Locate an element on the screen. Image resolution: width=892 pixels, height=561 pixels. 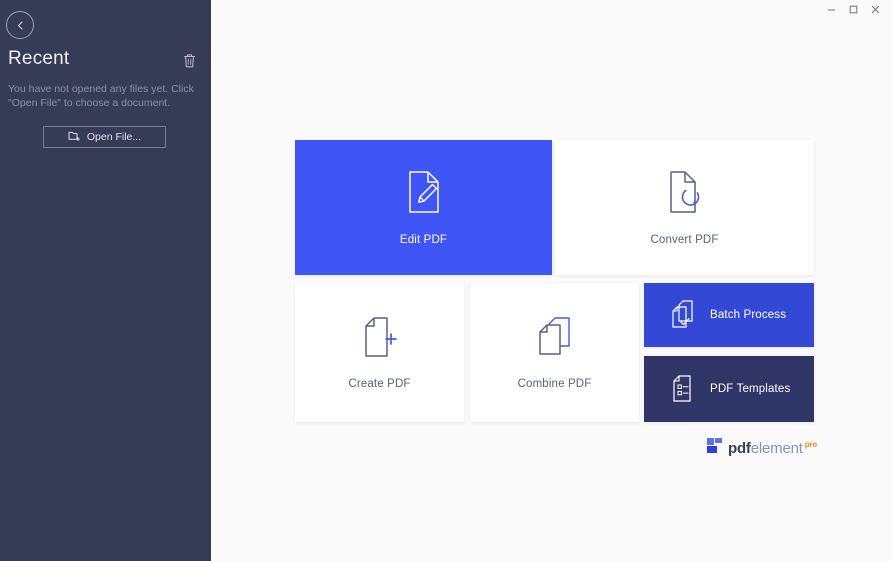
tile-batch-process-label: Batch Process is located at coordinates (748, 315).